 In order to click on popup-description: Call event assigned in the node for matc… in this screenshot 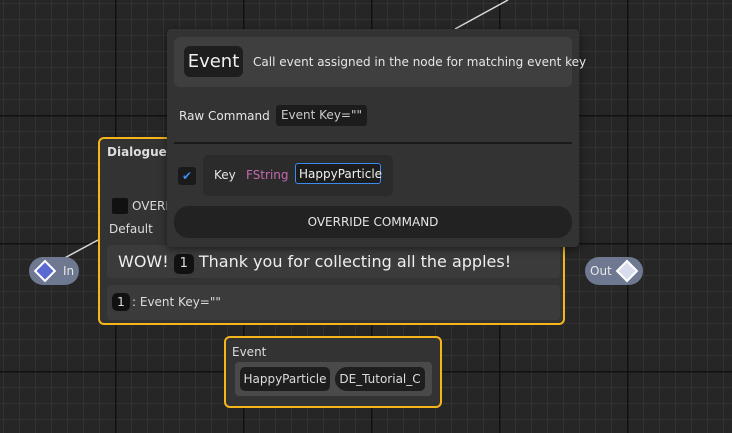, I will do `click(420, 62)`.